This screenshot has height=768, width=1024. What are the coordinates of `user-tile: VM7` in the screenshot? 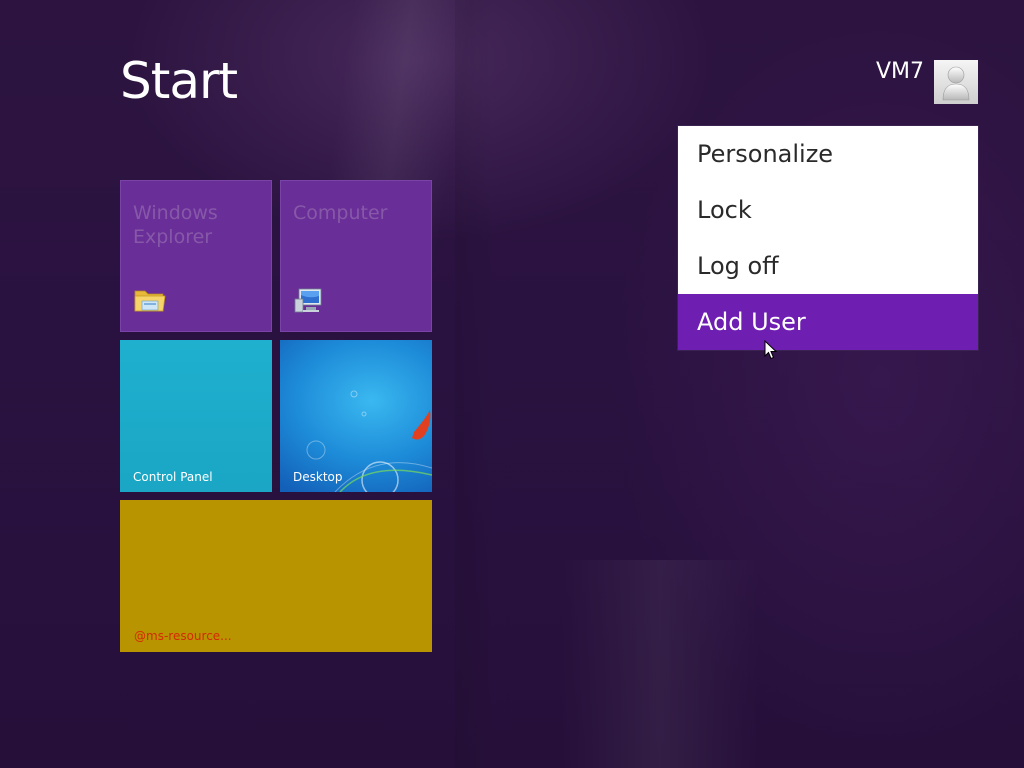 It's located at (927, 81).